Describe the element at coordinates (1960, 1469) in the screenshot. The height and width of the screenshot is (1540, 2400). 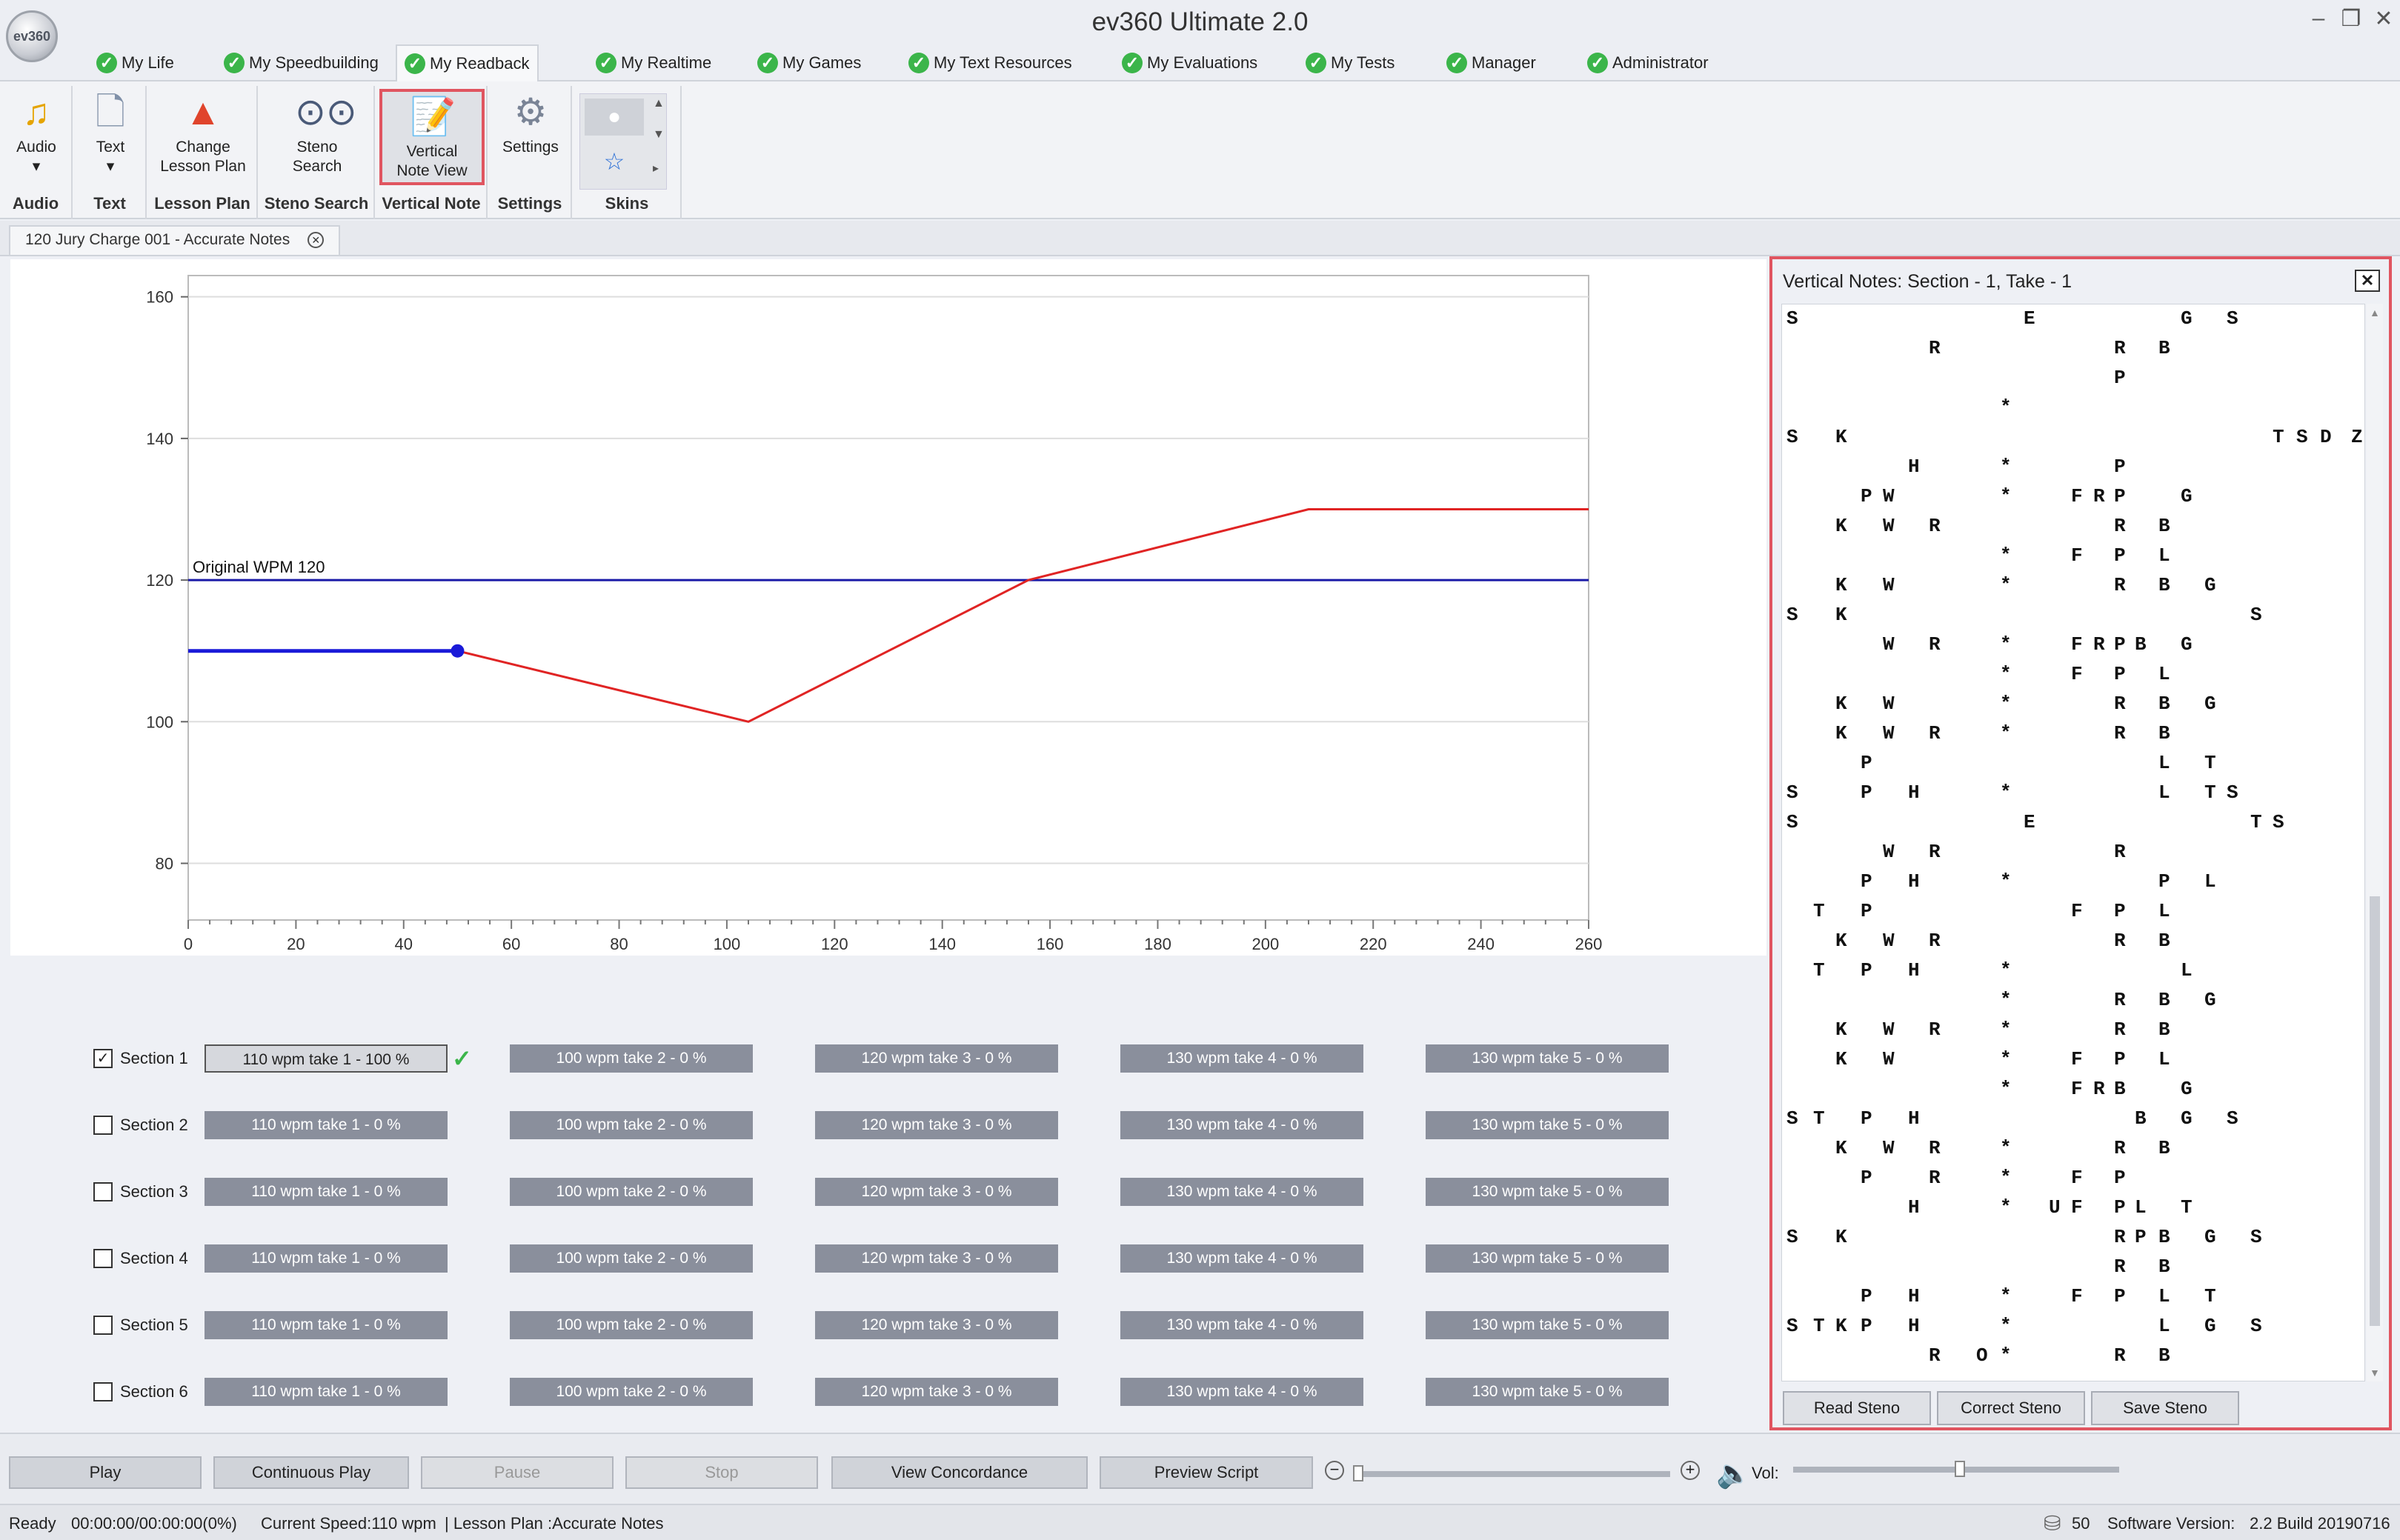
I see `slider-thumb` at that location.